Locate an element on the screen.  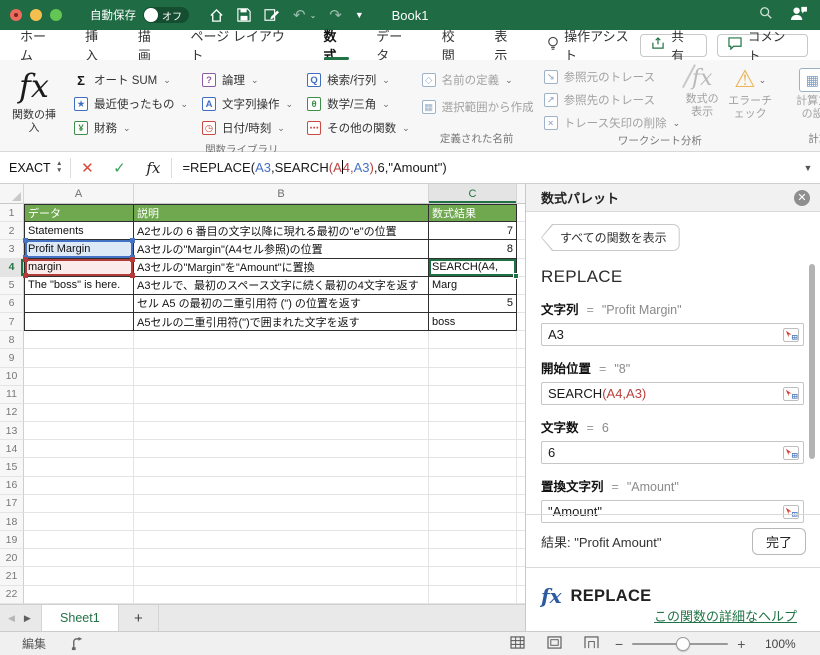
save-icon is located at coordinates (244, 15).